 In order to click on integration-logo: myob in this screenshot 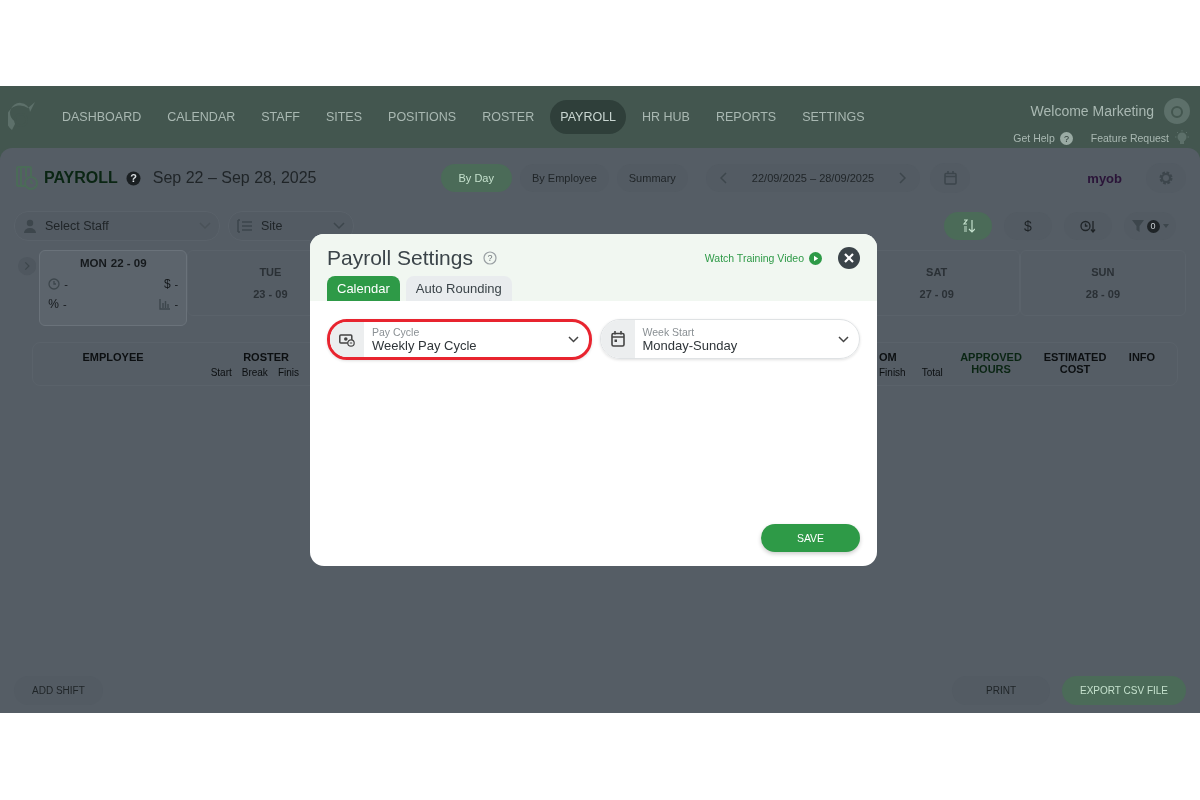, I will do `click(1104, 178)`.